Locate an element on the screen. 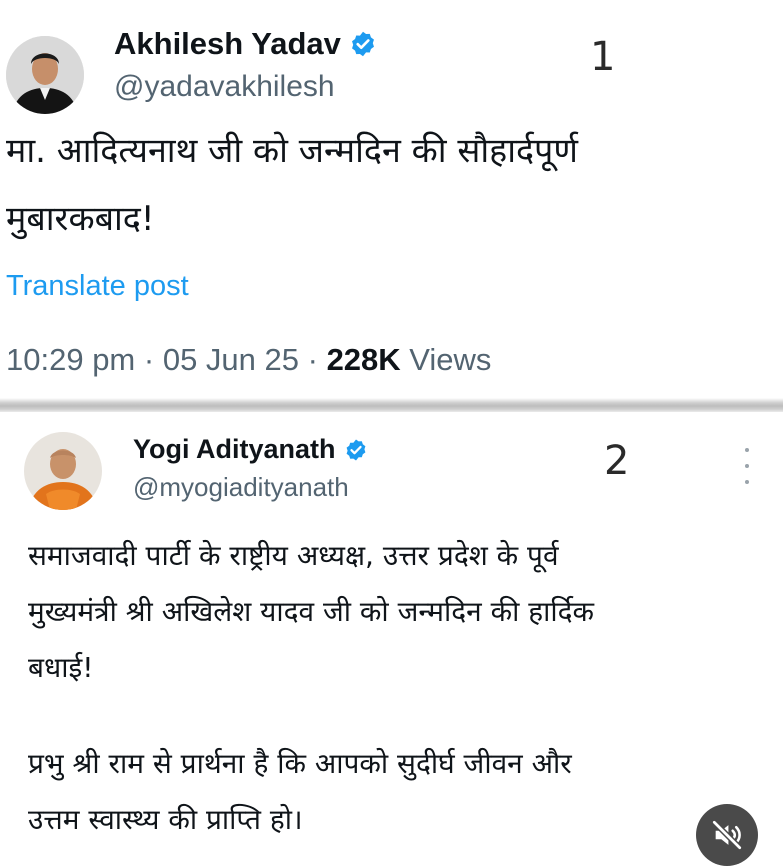 This screenshot has width=783, height=866. post-text-line: मुबारकबाद! is located at coordinates (80, 219).